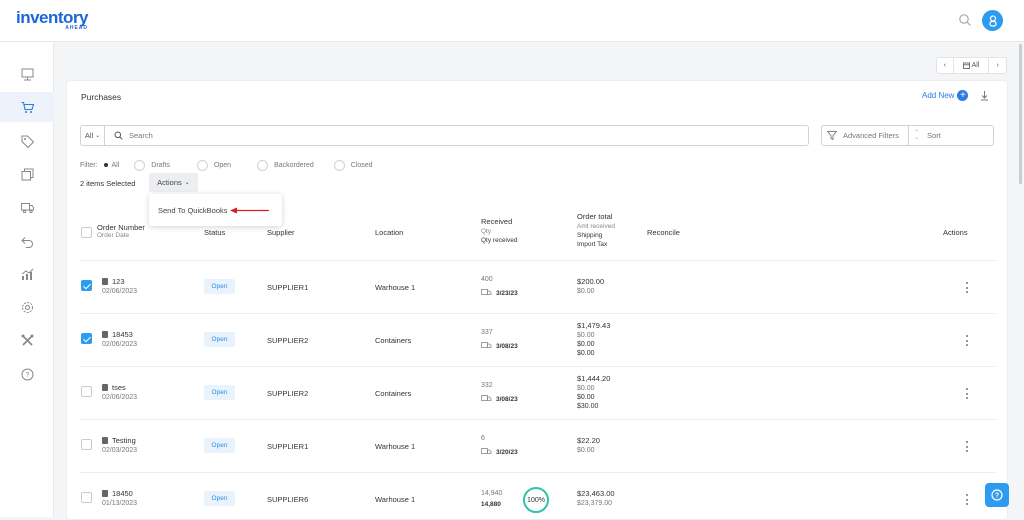 This screenshot has width=1024, height=520. I want to click on sidebar: ?, so click(27, 279).